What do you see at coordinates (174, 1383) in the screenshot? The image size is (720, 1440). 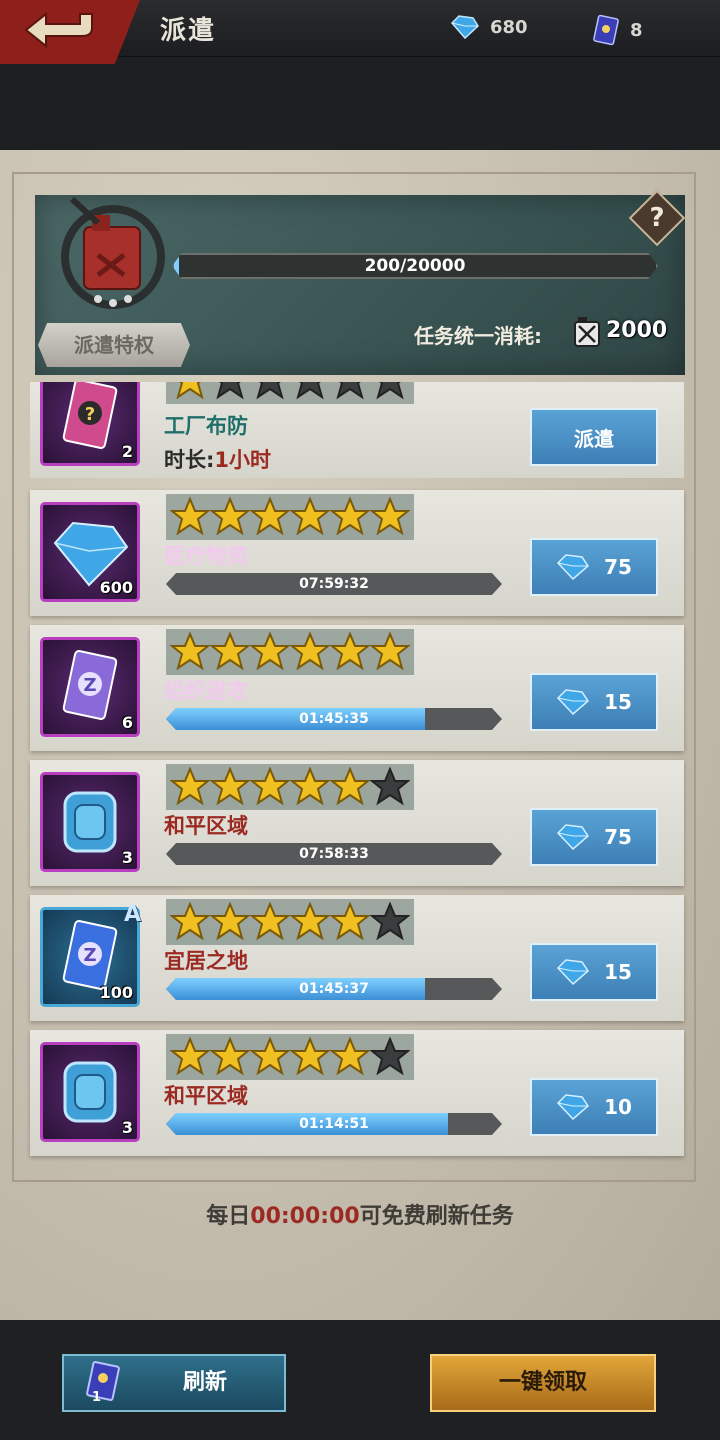 I see `refresh-button: 1 刷新` at bounding box center [174, 1383].